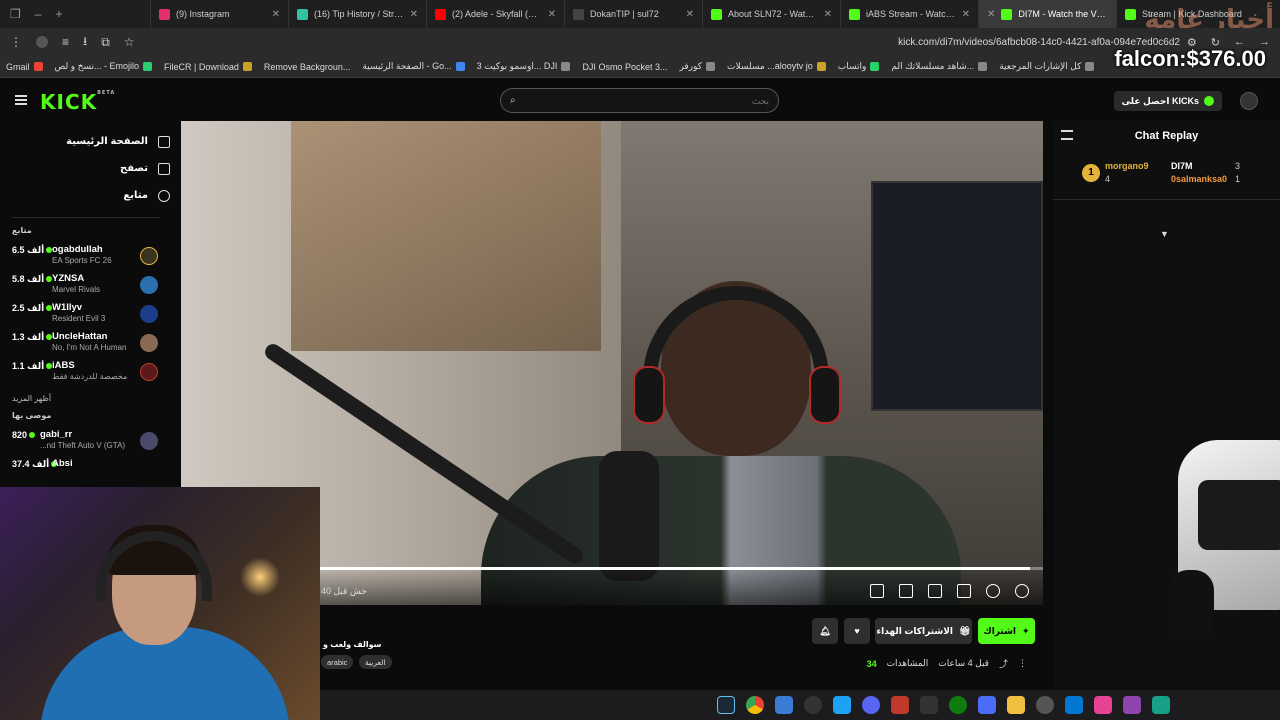  I want to click on followed-channel: 1.3 ألف UncleHattan No, I'm Not A Human, so click(85, 343).